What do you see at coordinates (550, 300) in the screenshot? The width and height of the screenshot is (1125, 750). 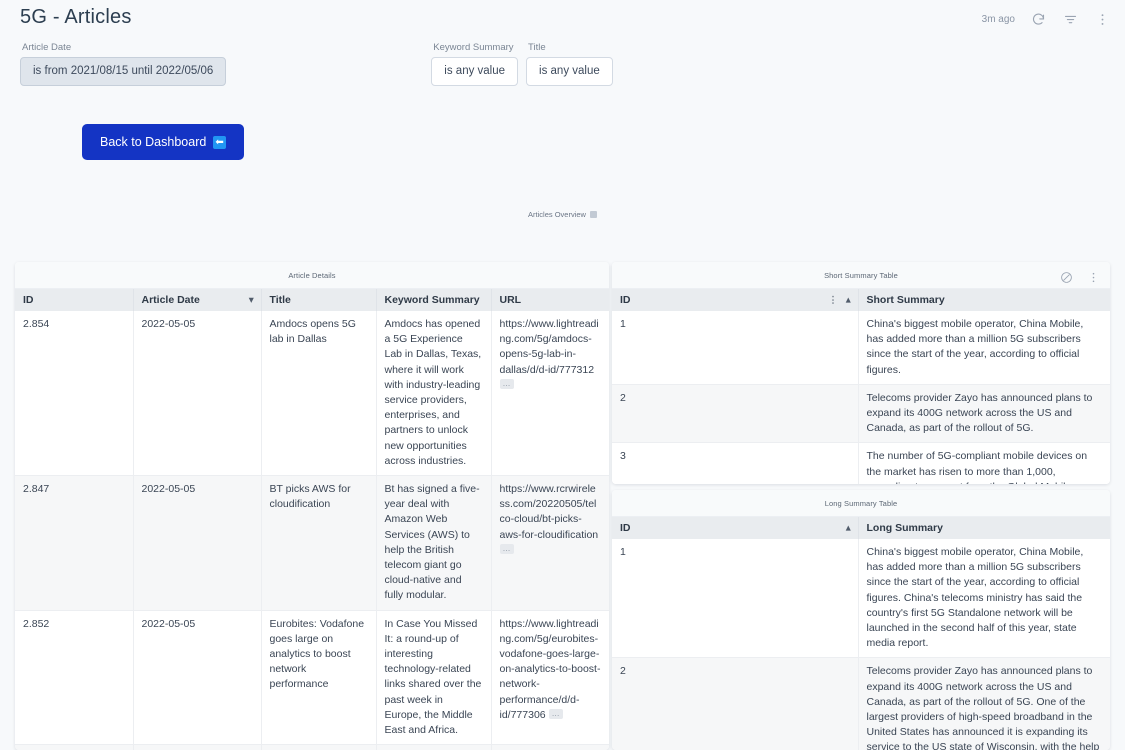 I see `column-header-url: URL` at bounding box center [550, 300].